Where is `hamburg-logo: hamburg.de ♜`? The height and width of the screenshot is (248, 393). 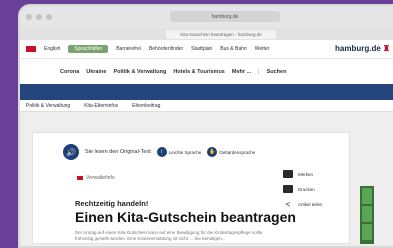 hamburg-logo: hamburg.de ♜ is located at coordinates (362, 48).